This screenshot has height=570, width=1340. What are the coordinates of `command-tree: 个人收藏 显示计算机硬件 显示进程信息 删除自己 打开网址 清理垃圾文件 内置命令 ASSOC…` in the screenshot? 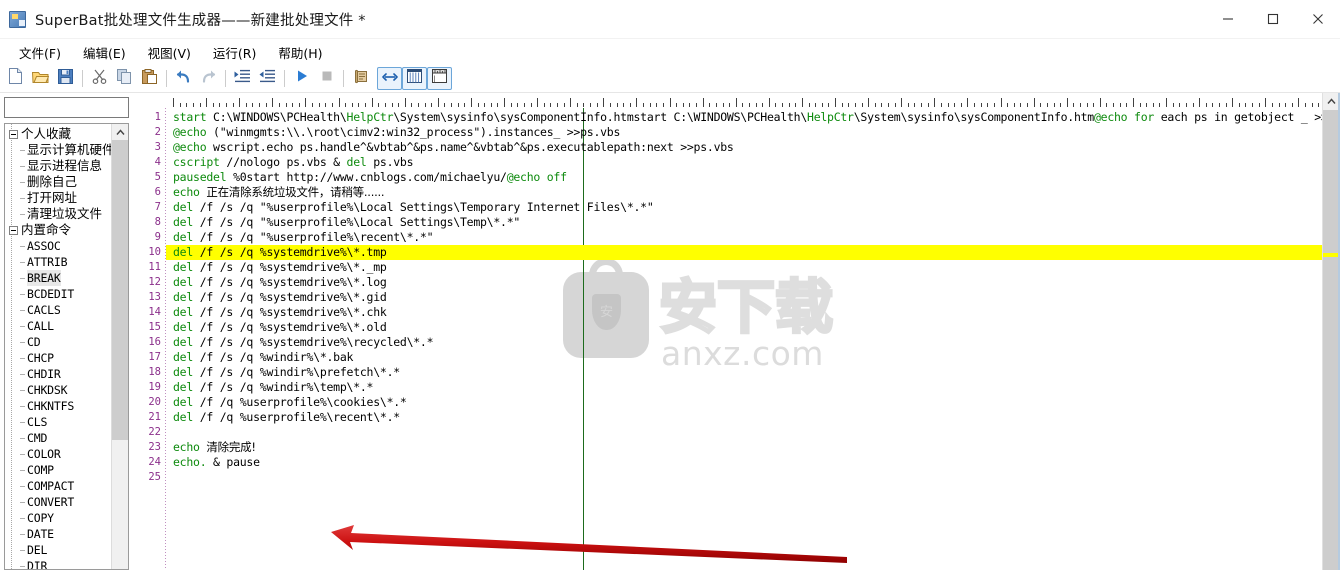 It's located at (58, 346).